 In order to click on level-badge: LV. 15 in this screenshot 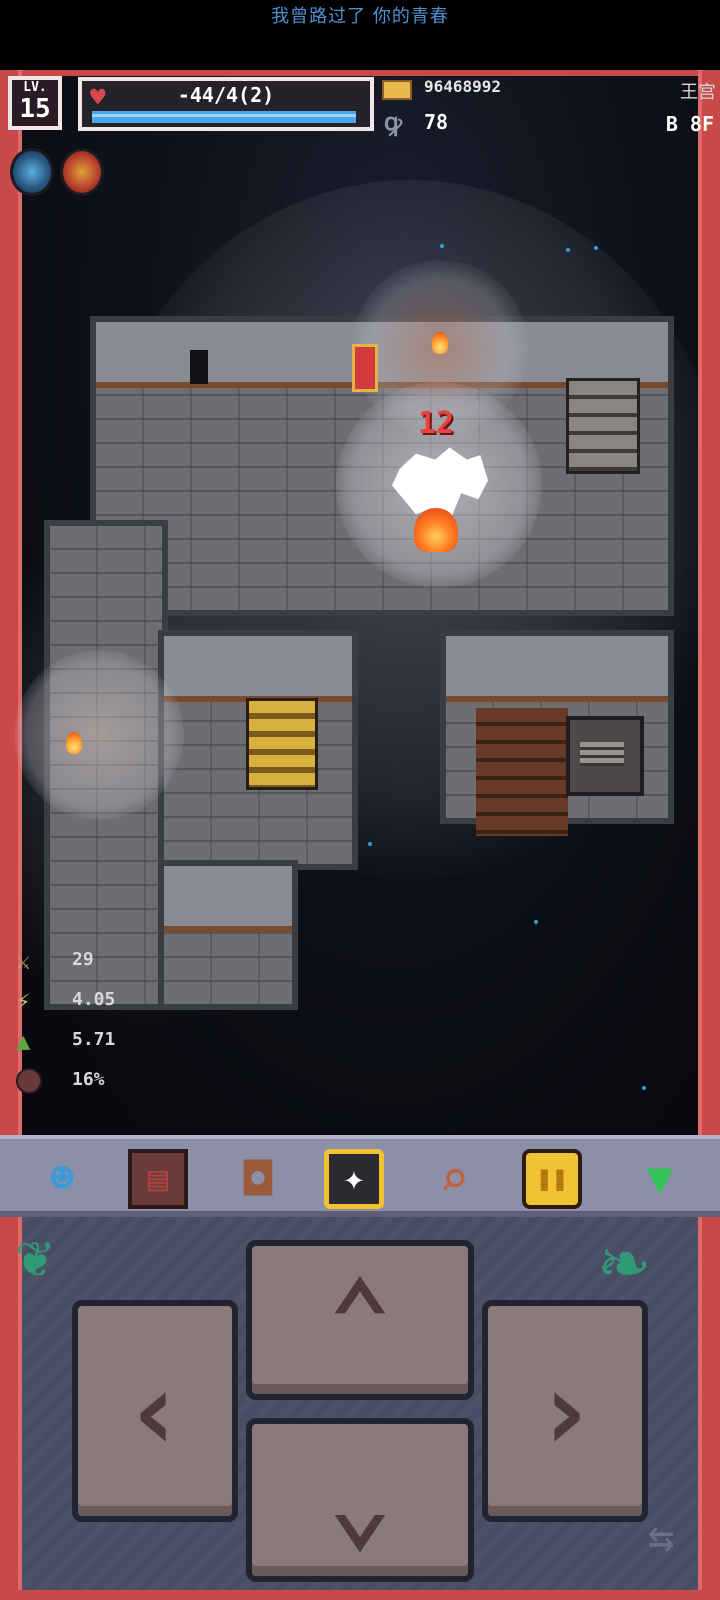, I will do `click(35, 103)`.